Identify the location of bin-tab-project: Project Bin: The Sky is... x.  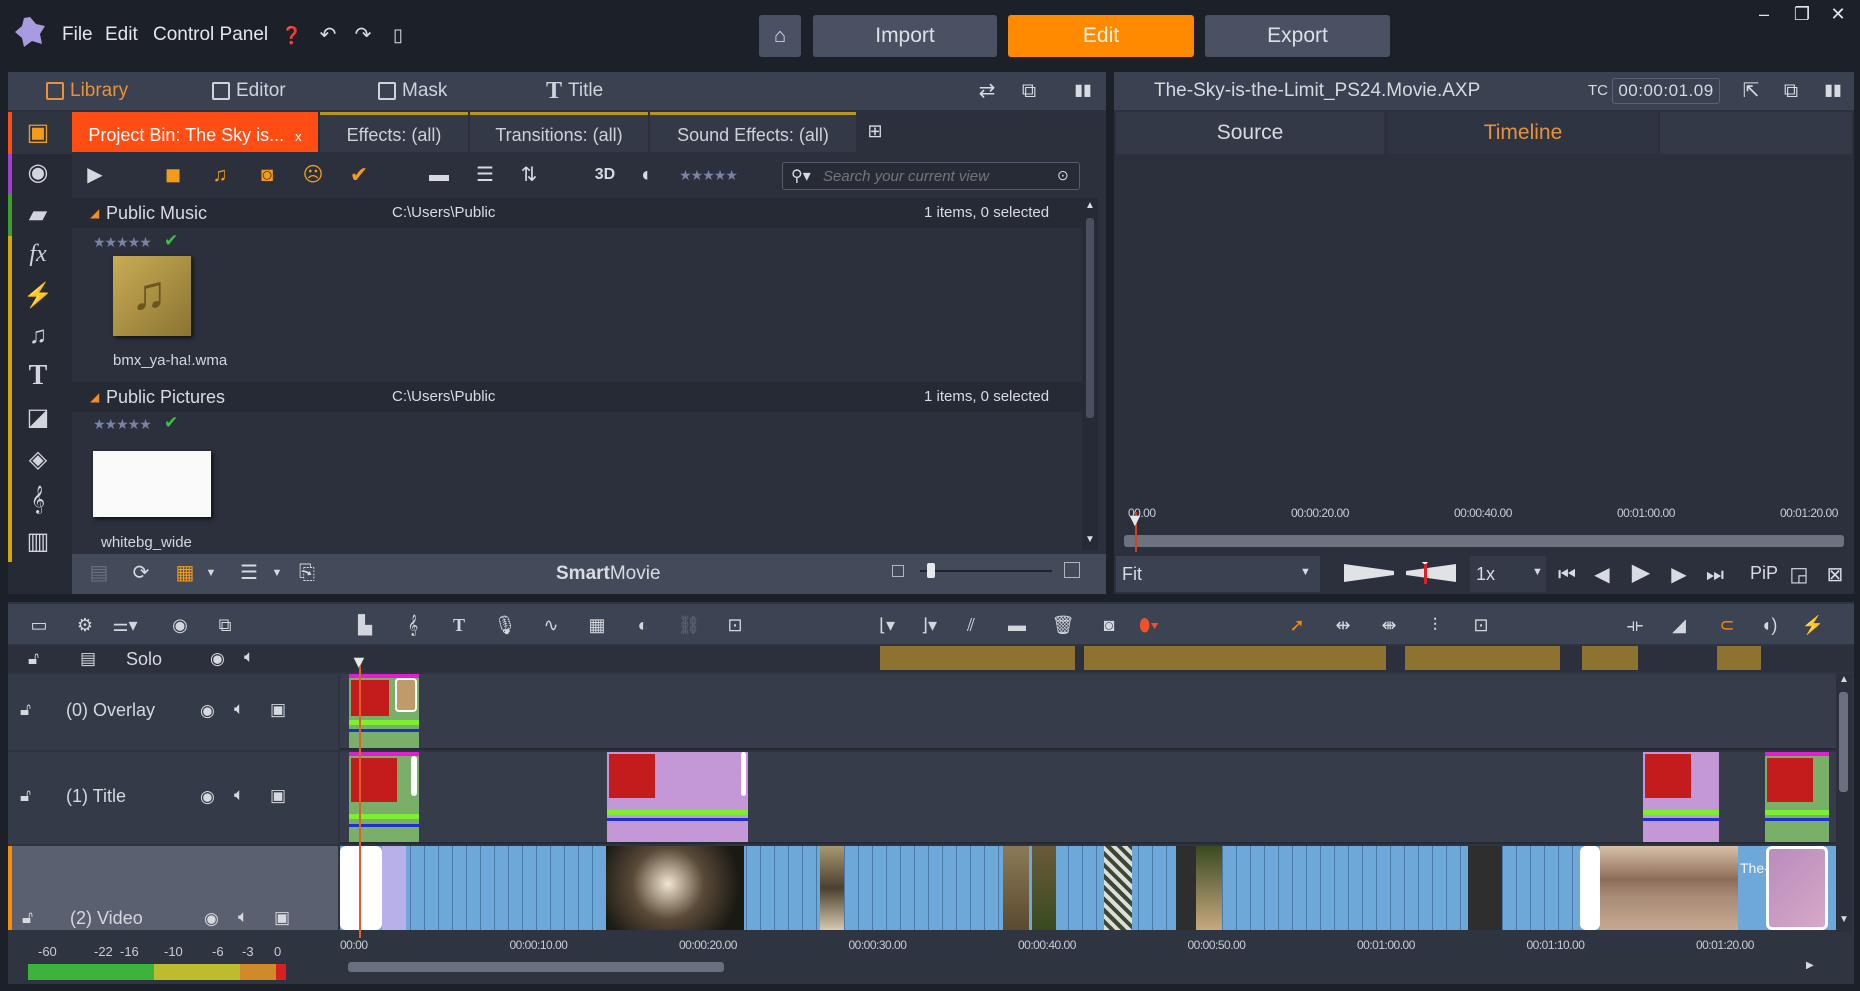
(195, 132).